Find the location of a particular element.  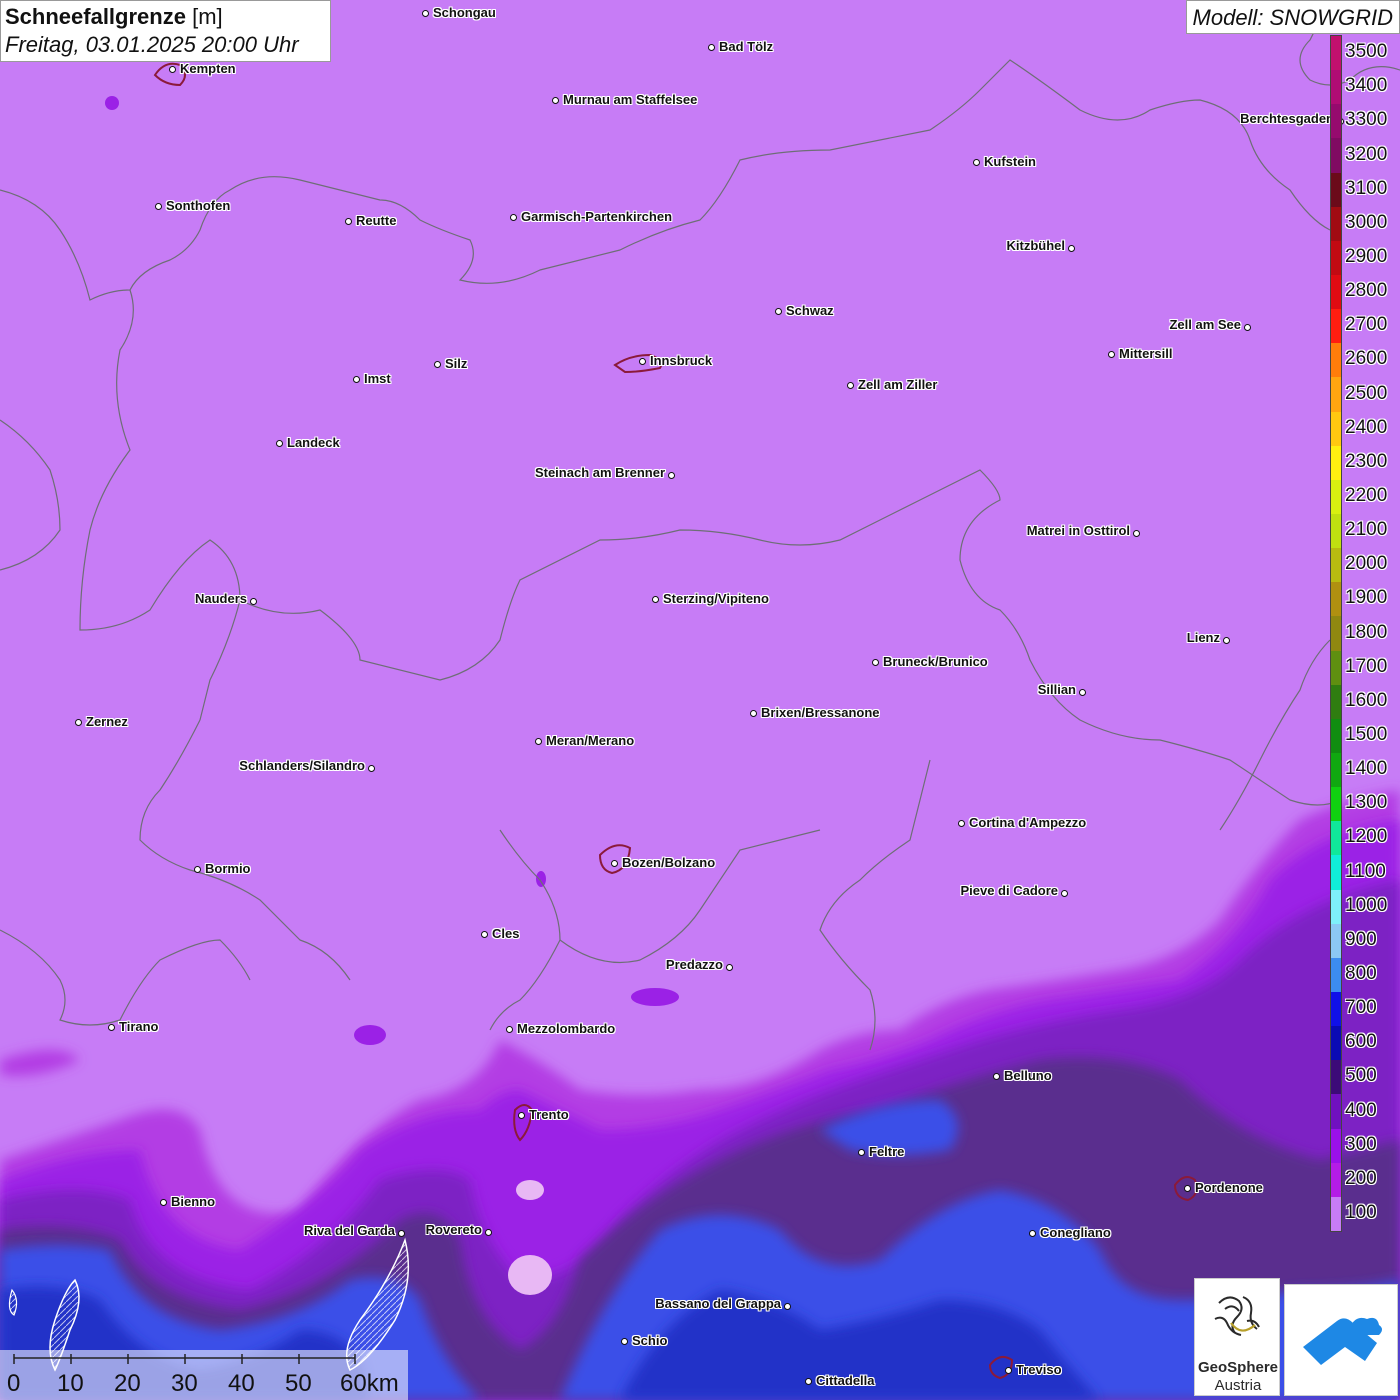

city-label: Schongau is located at coordinates (464, 13).